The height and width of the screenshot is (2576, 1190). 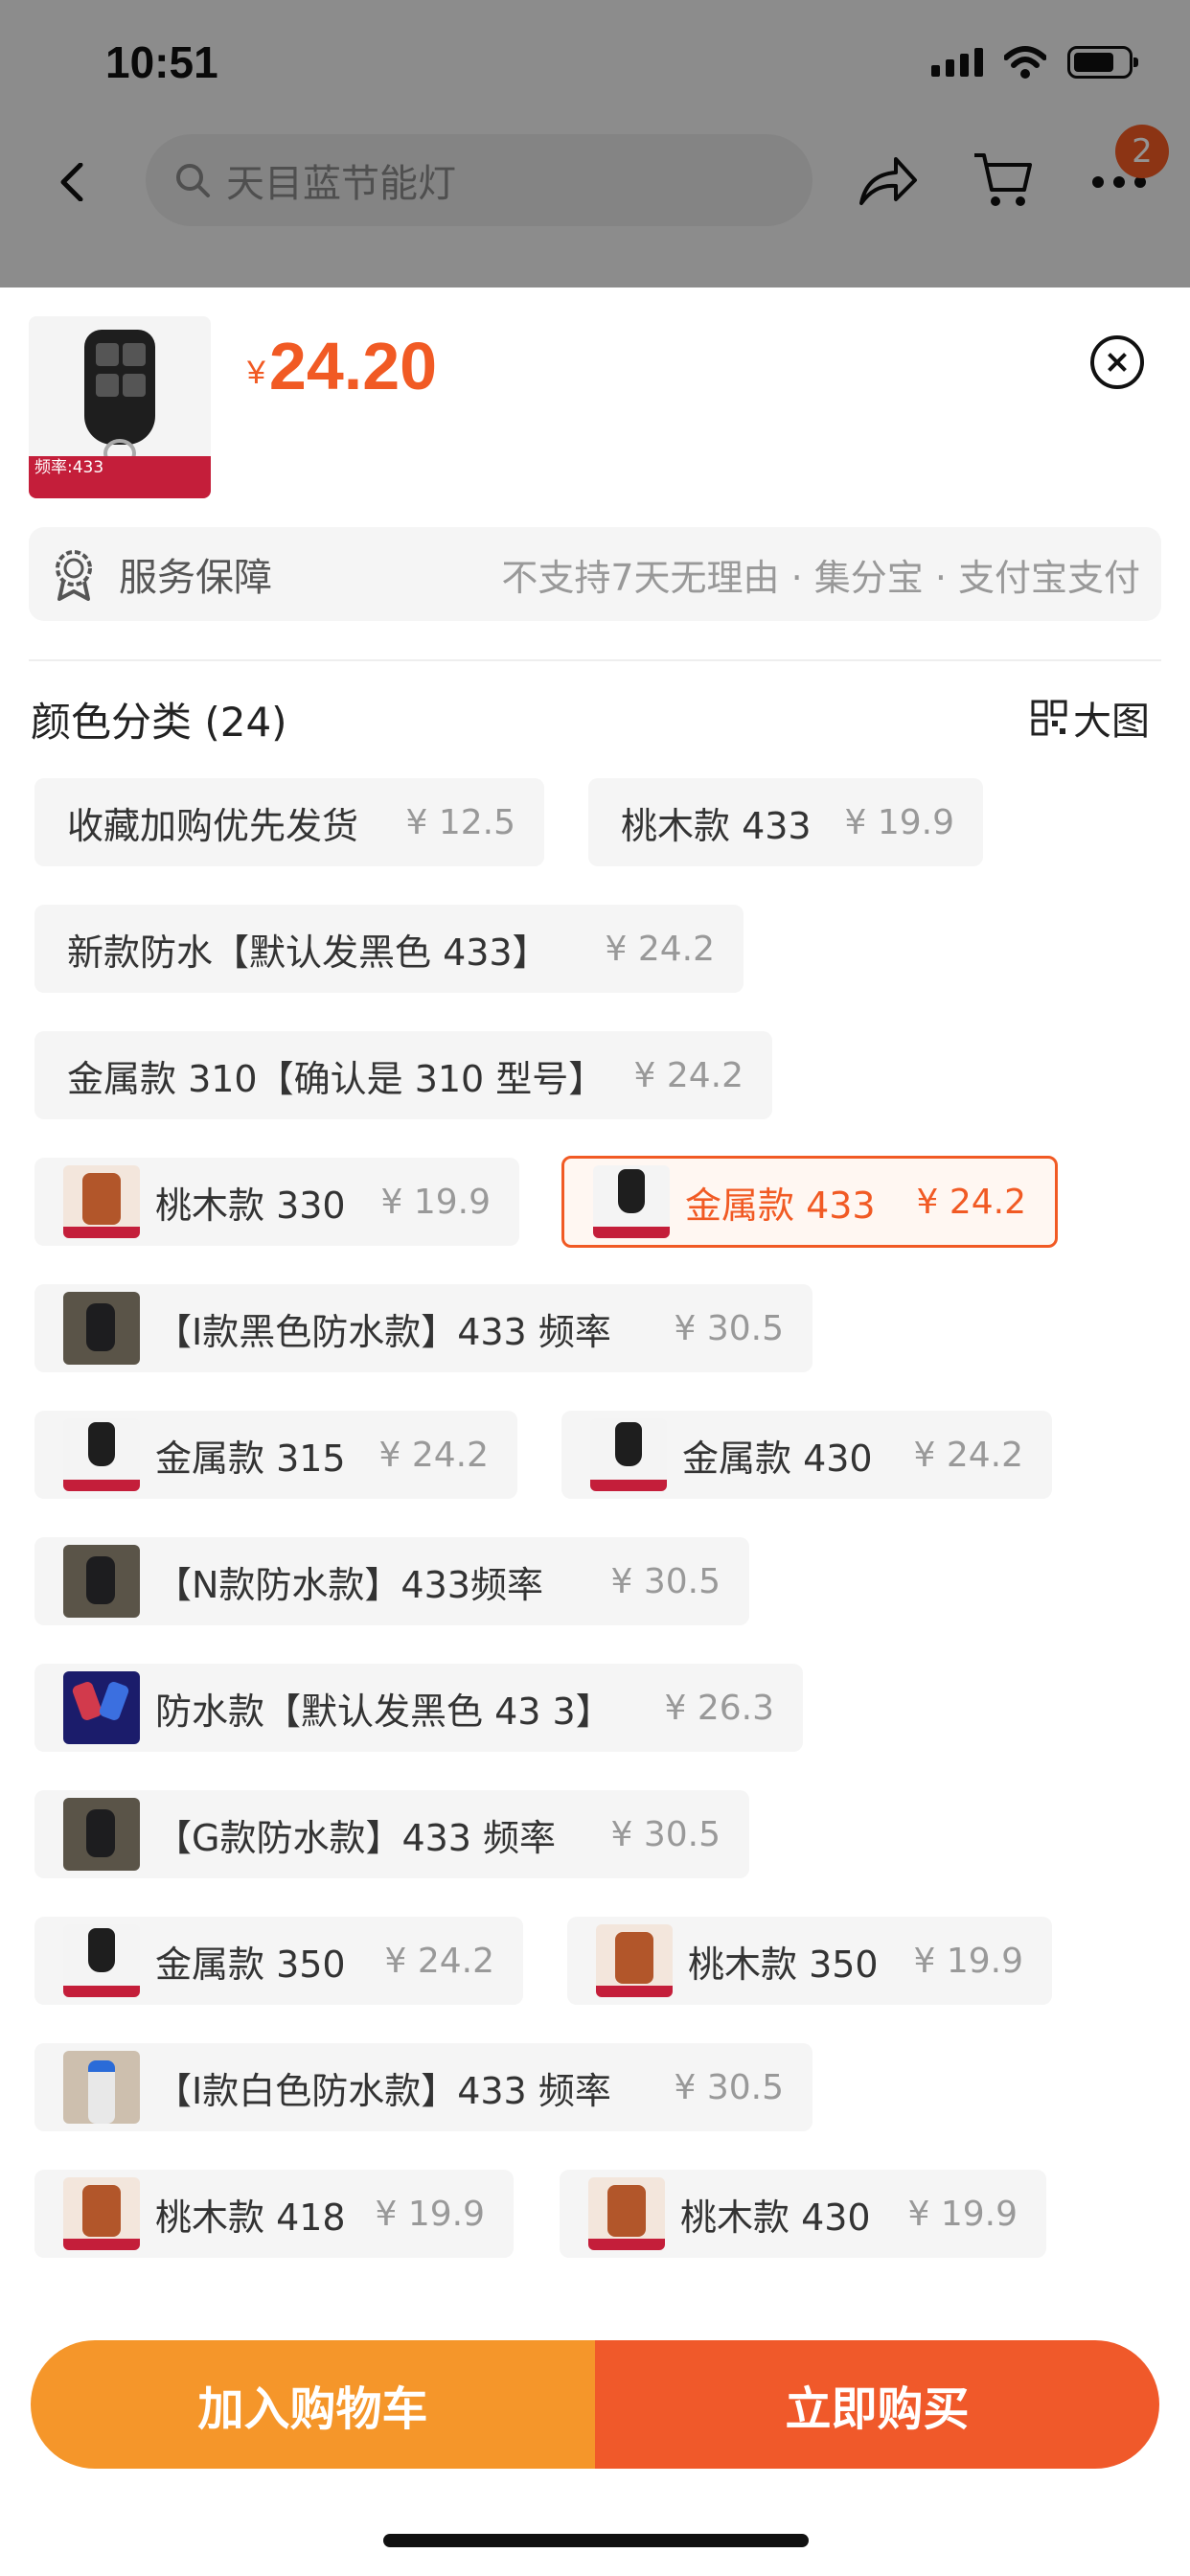 I want to click on service-label: 服务保障, so click(x=195, y=578).